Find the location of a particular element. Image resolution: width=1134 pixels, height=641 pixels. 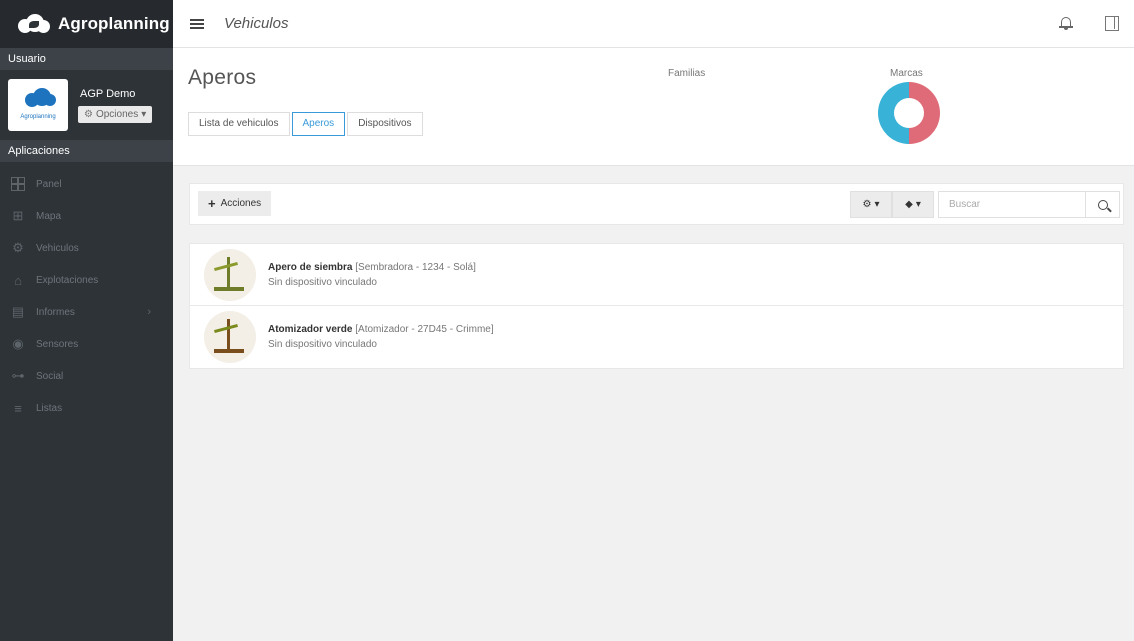

search-icon is located at coordinates (1102, 204).